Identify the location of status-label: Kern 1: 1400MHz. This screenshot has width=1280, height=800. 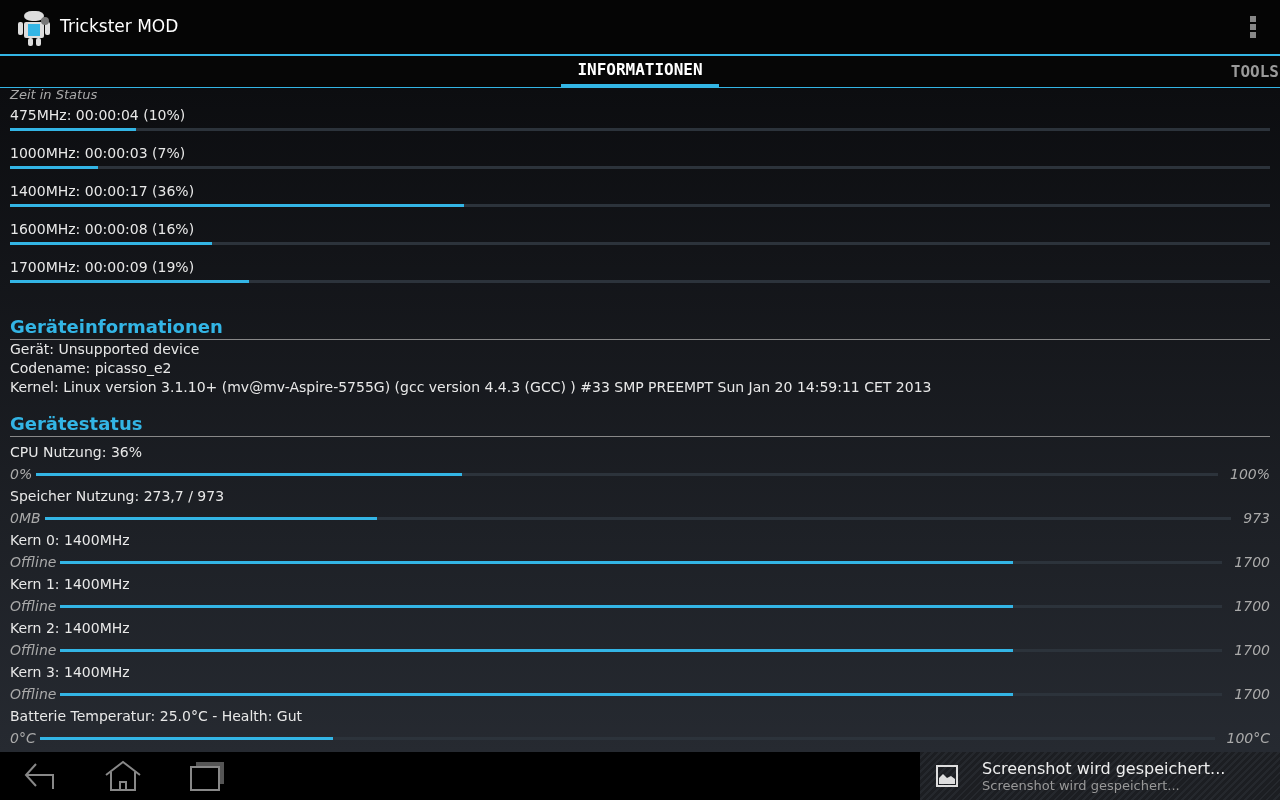
(70, 584).